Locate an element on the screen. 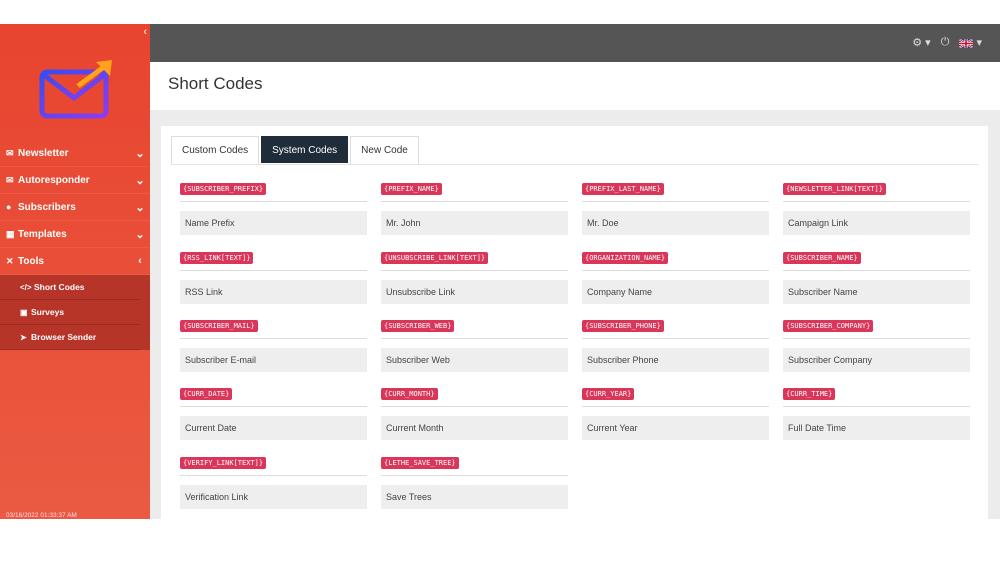 Image resolution: width=1000 pixels, height=563 pixels. code-item: {ORGANIZATION_NAME} Company Name is located at coordinates (675, 281).